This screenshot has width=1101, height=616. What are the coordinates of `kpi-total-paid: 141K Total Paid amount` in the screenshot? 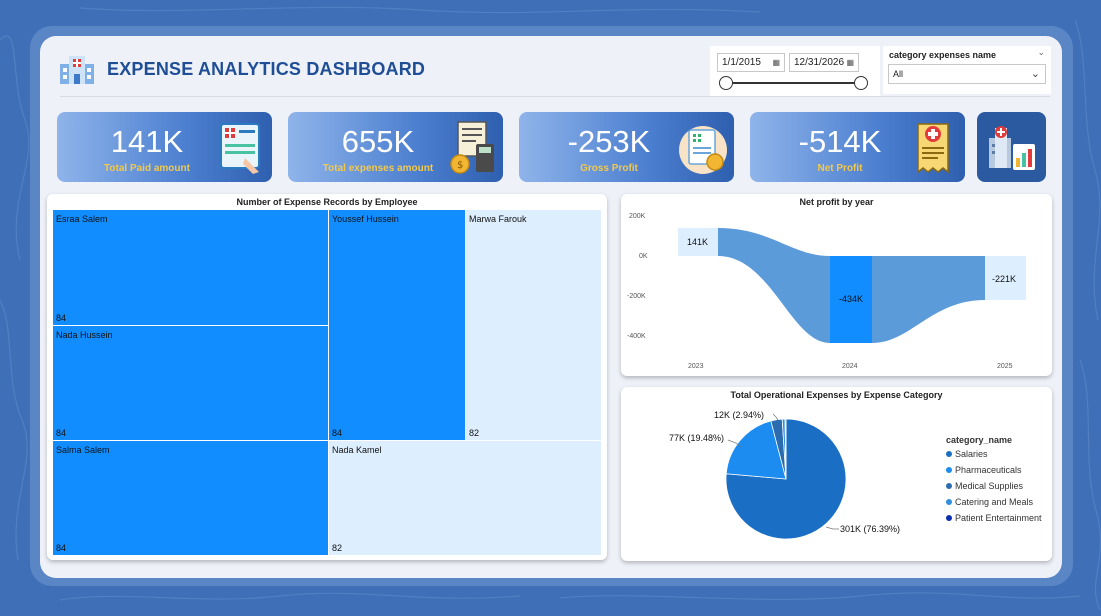 It's located at (164, 147).